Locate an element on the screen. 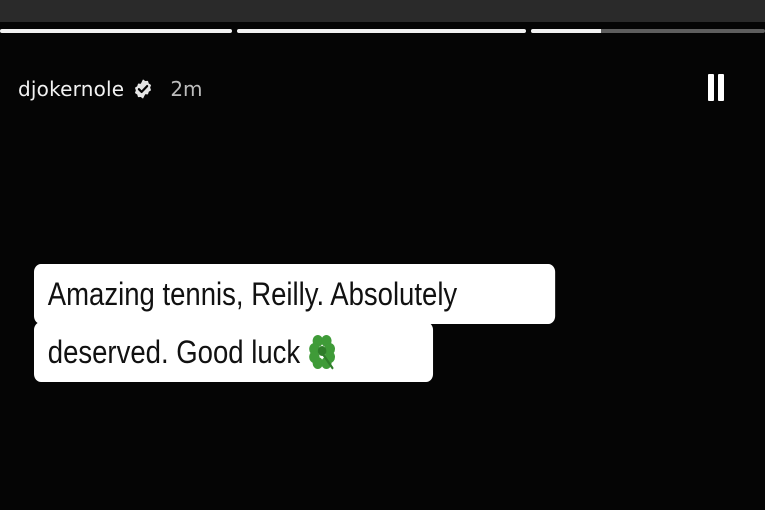 The height and width of the screenshot is (510, 765). caption-text: Amazing tennis, Reilly. Absolutely is located at coordinates (252, 294).